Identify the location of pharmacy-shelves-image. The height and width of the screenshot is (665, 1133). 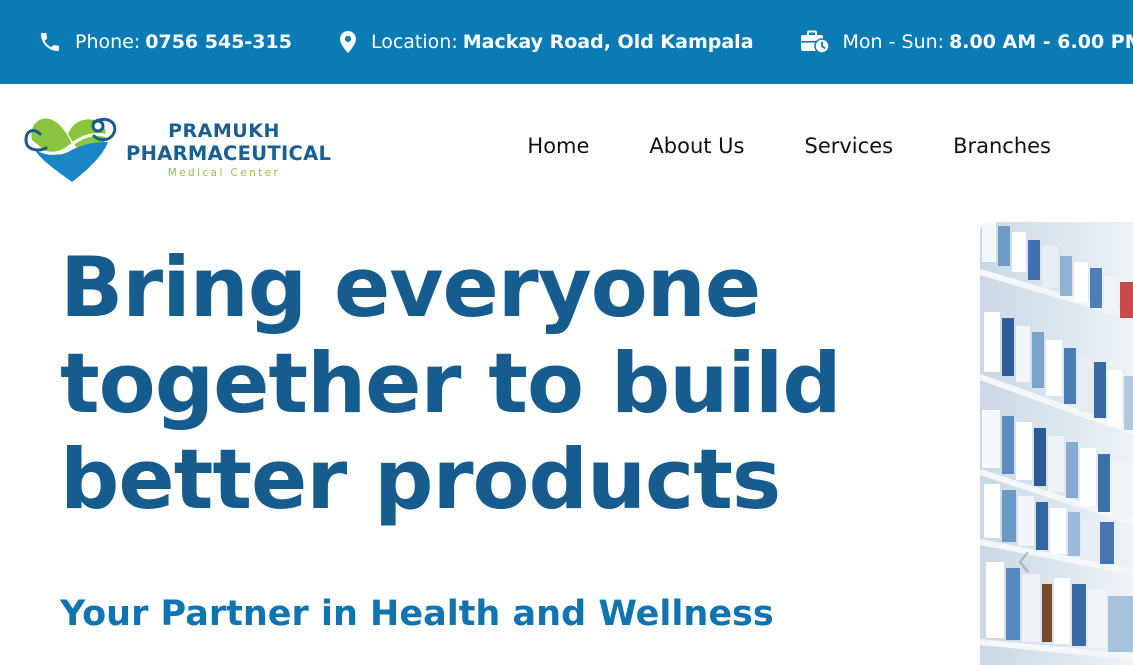
(1056, 443).